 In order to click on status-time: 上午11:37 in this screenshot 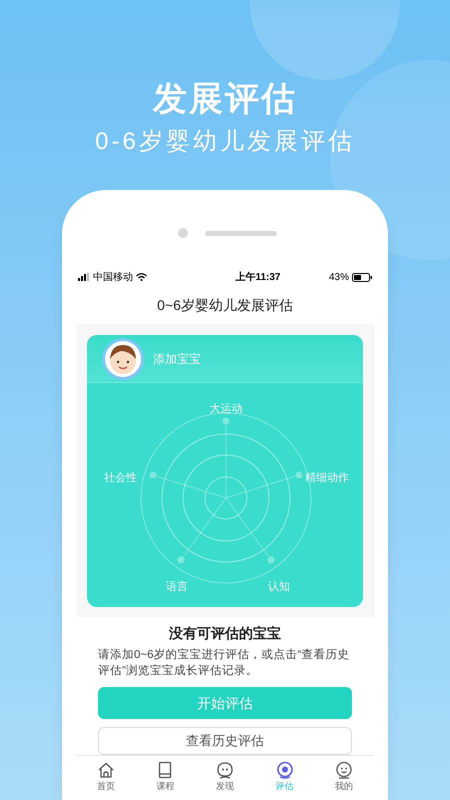, I will do `click(257, 277)`.